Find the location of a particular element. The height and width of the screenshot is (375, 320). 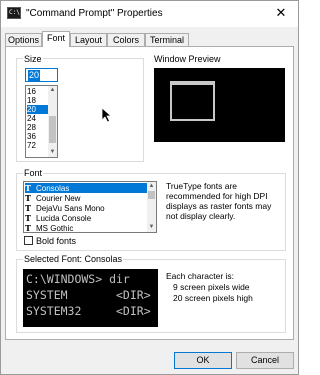

sample-line: C:\WINDOWS> dir is located at coordinates (78, 279).